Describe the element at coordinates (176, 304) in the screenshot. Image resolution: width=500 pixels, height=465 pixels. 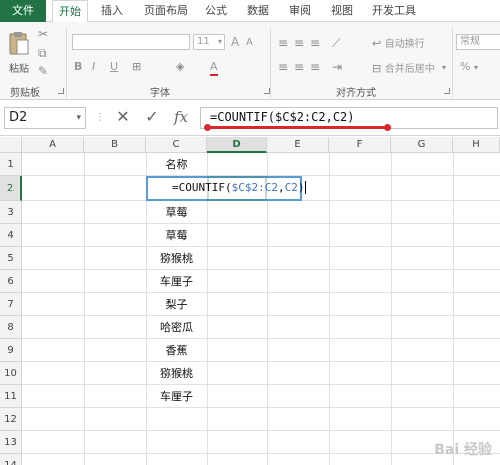
I see `cell-c7: 梨子` at that location.